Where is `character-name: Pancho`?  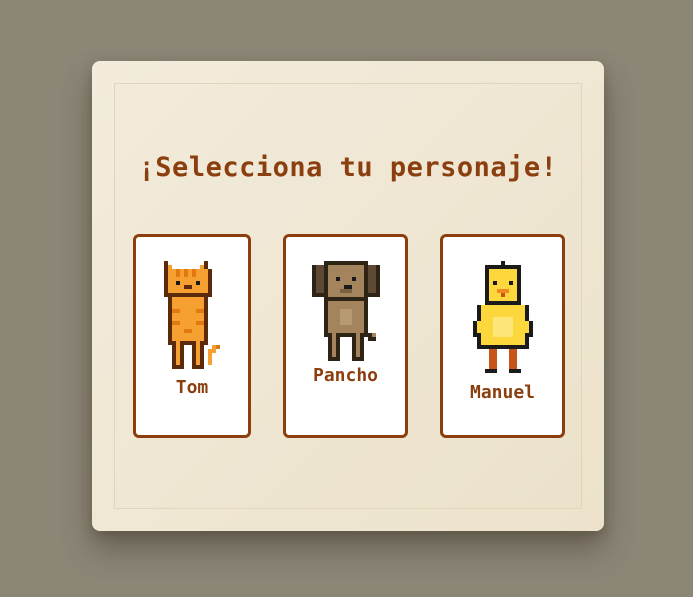 character-name: Pancho is located at coordinates (345, 375).